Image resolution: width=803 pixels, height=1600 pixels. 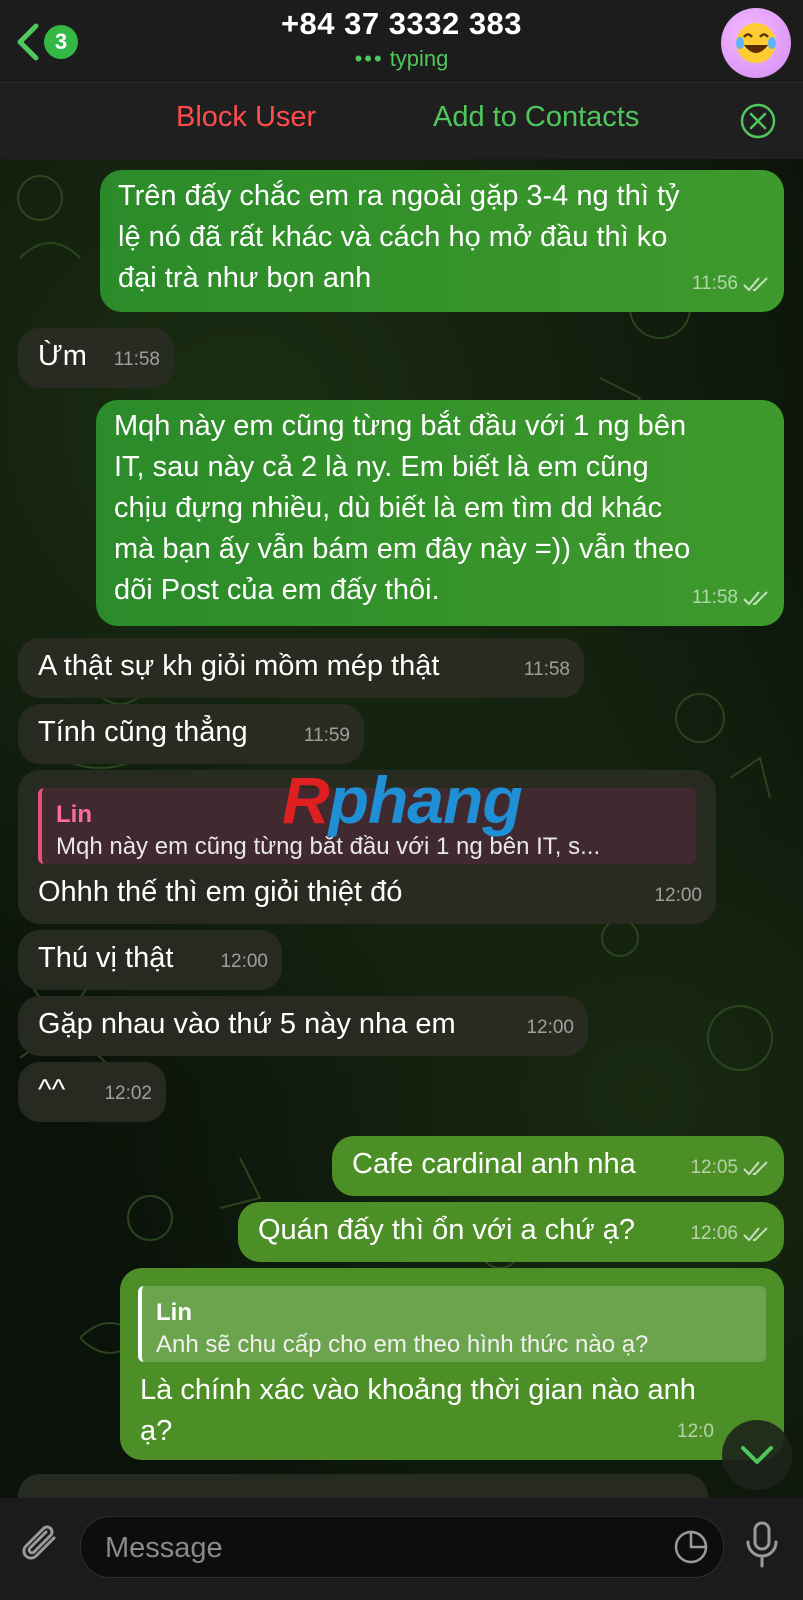 I want to click on incoming-message: A thật sự kh giỏi mồm mép thật 11:58, so click(x=301, y=668).